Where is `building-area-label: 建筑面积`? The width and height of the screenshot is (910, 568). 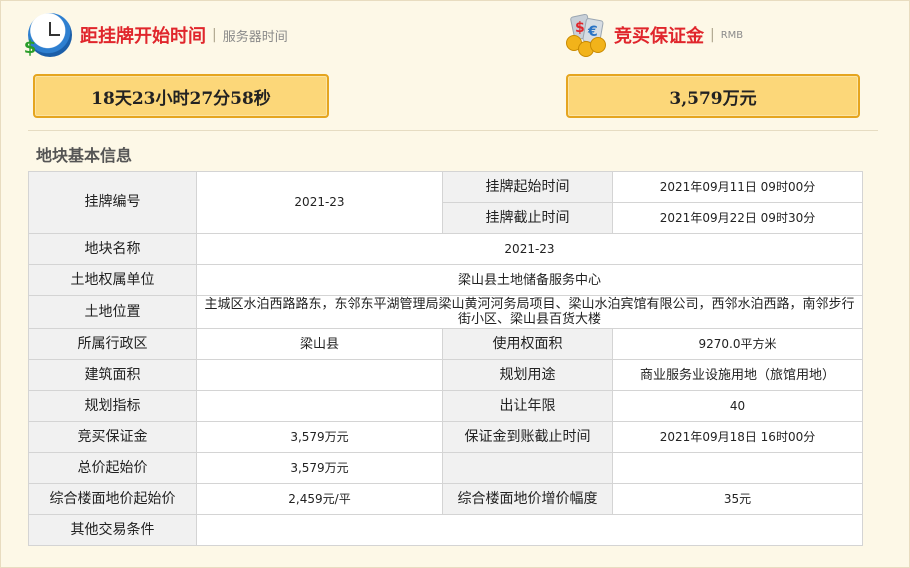 building-area-label: 建筑面积 is located at coordinates (112, 375).